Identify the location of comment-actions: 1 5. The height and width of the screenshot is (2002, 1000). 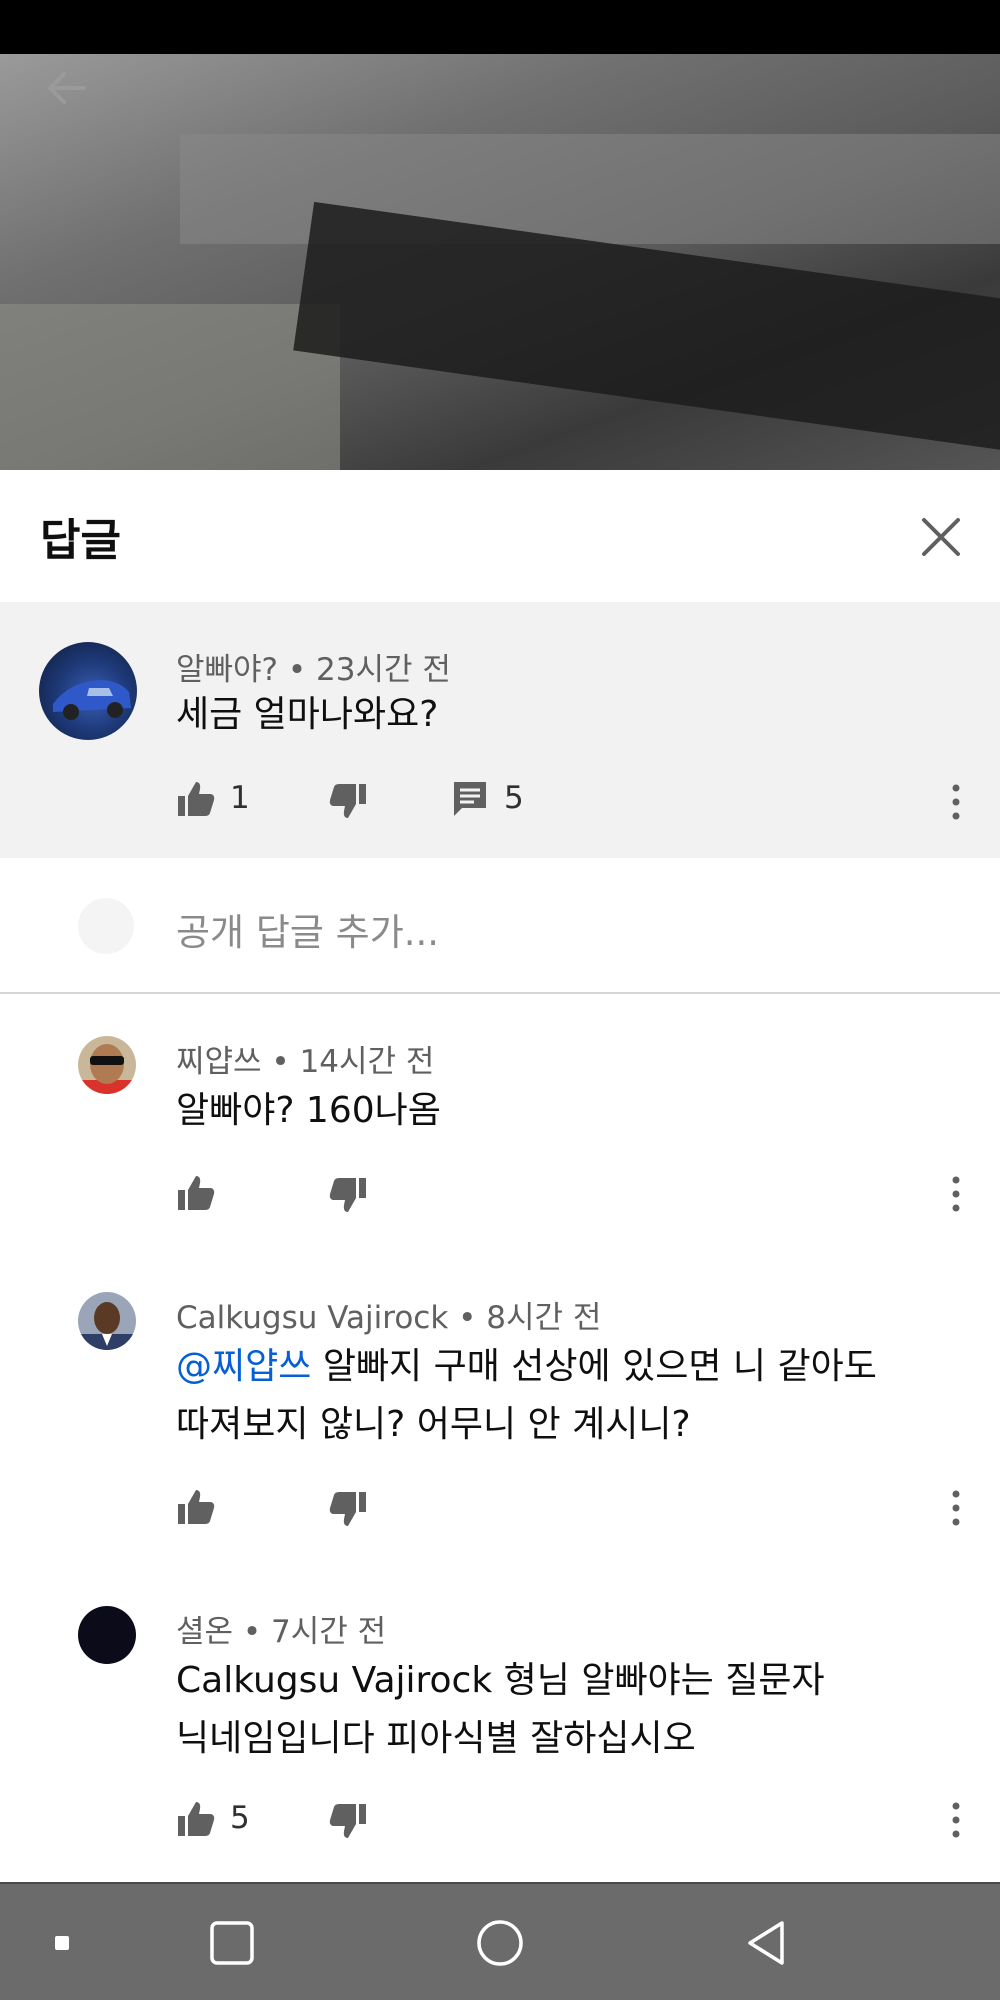
(576, 800).